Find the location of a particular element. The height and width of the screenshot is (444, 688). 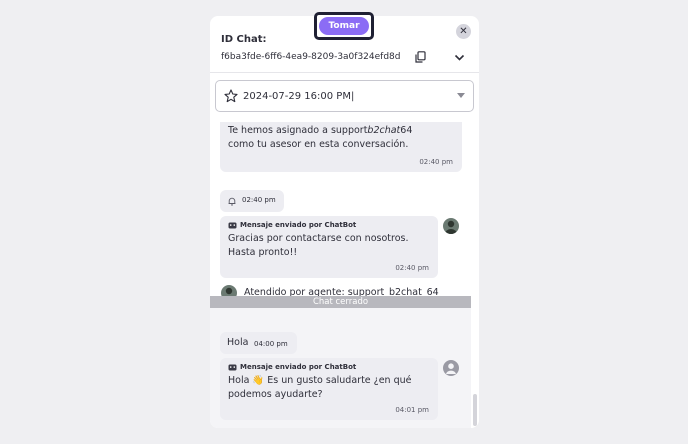

take-button: Tomar is located at coordinates (344, 26).